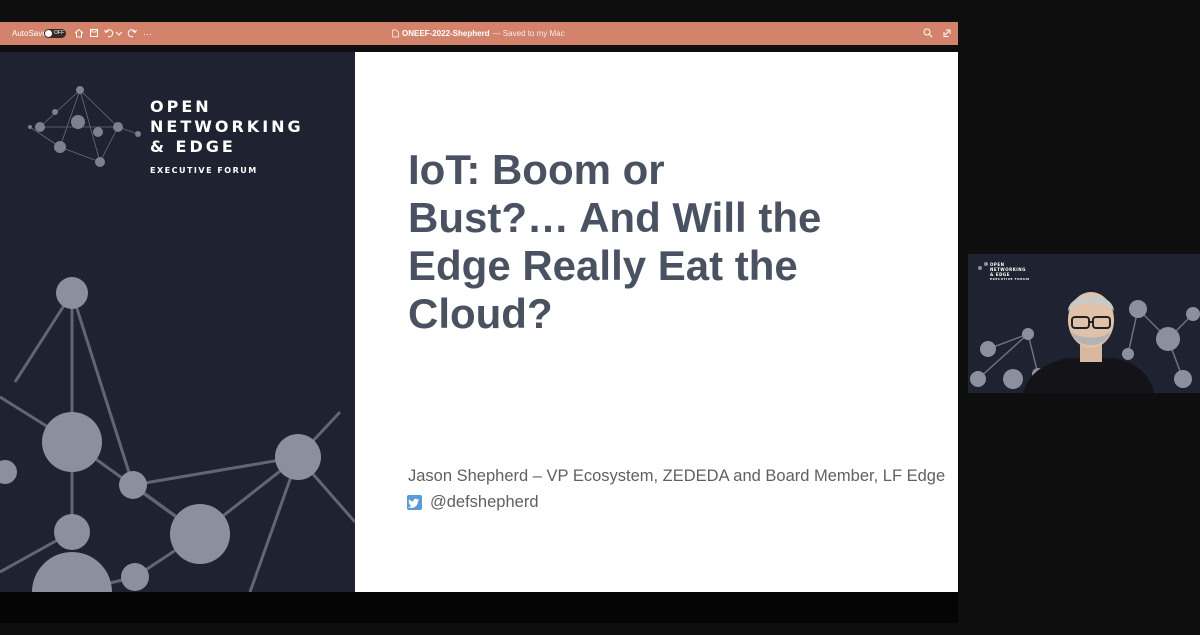 Image resolution: width=1200 pixels, height=635 pixels. I want to click on search-icon, so click(928, 33).